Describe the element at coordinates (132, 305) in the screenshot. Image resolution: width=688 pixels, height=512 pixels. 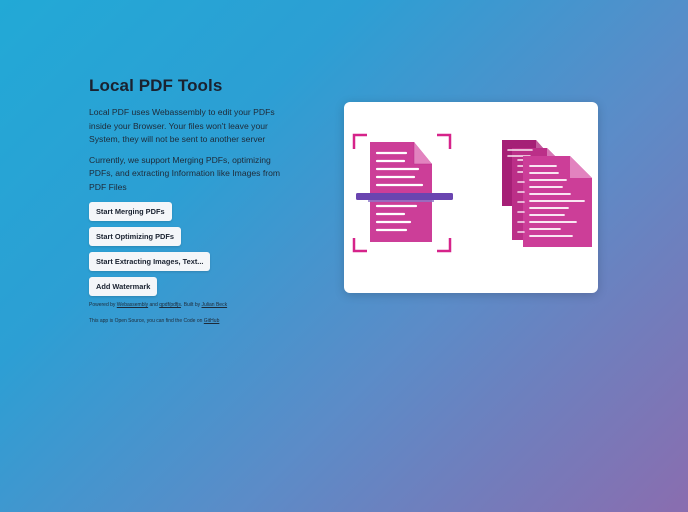
I see `webassembly-link: Webassembly` at that location.